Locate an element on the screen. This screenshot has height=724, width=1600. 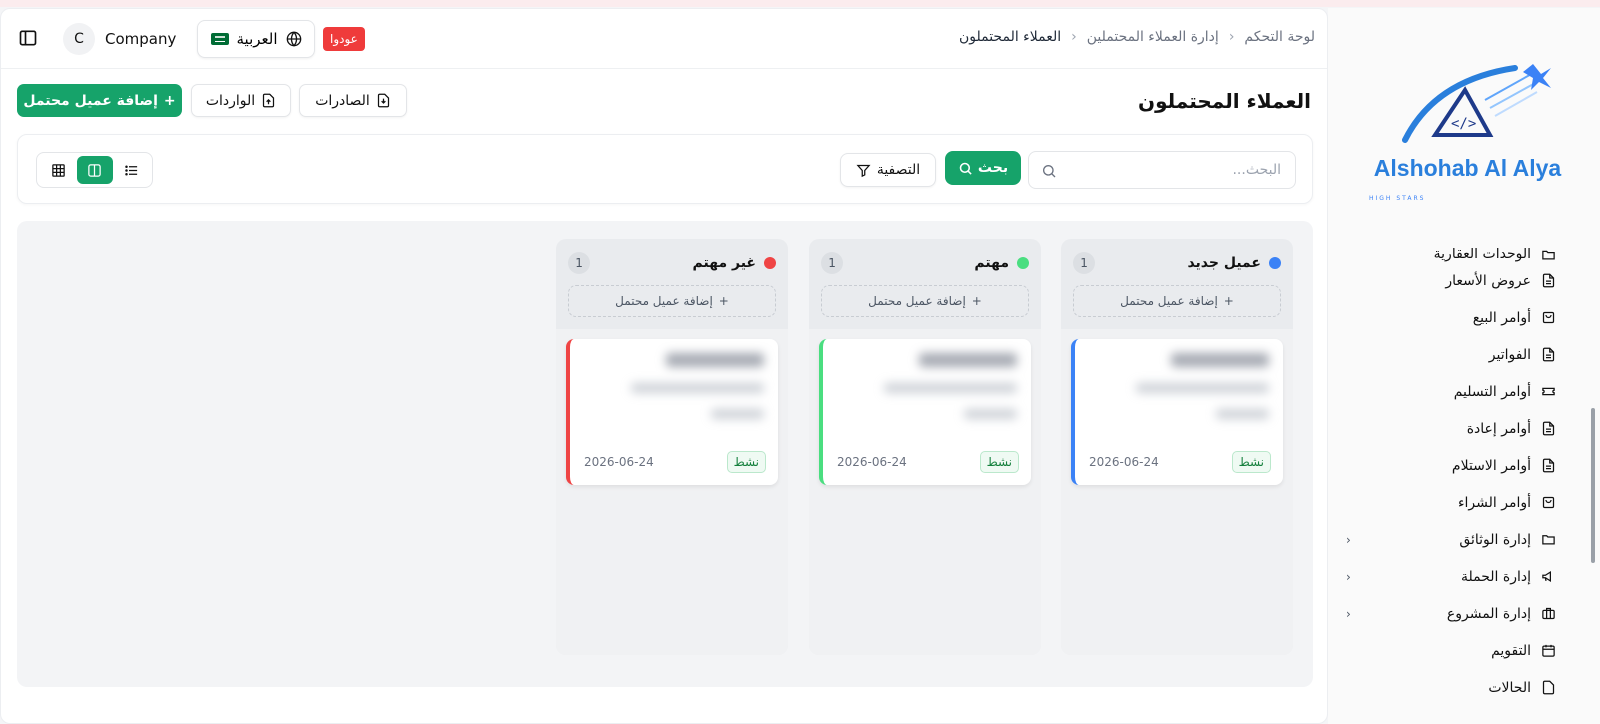
sidebar-item-campaign-management: إدارة الحملة ‹ is located at coordinates (1451, 576).